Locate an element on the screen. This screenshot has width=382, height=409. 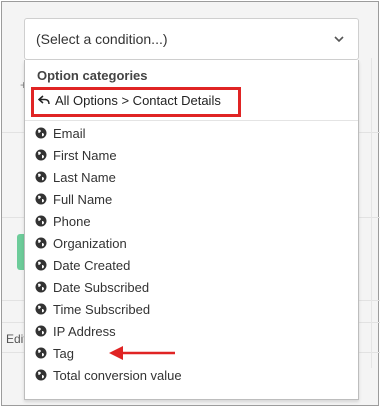
option-label: IP Address is located at coordinates (84, 331).